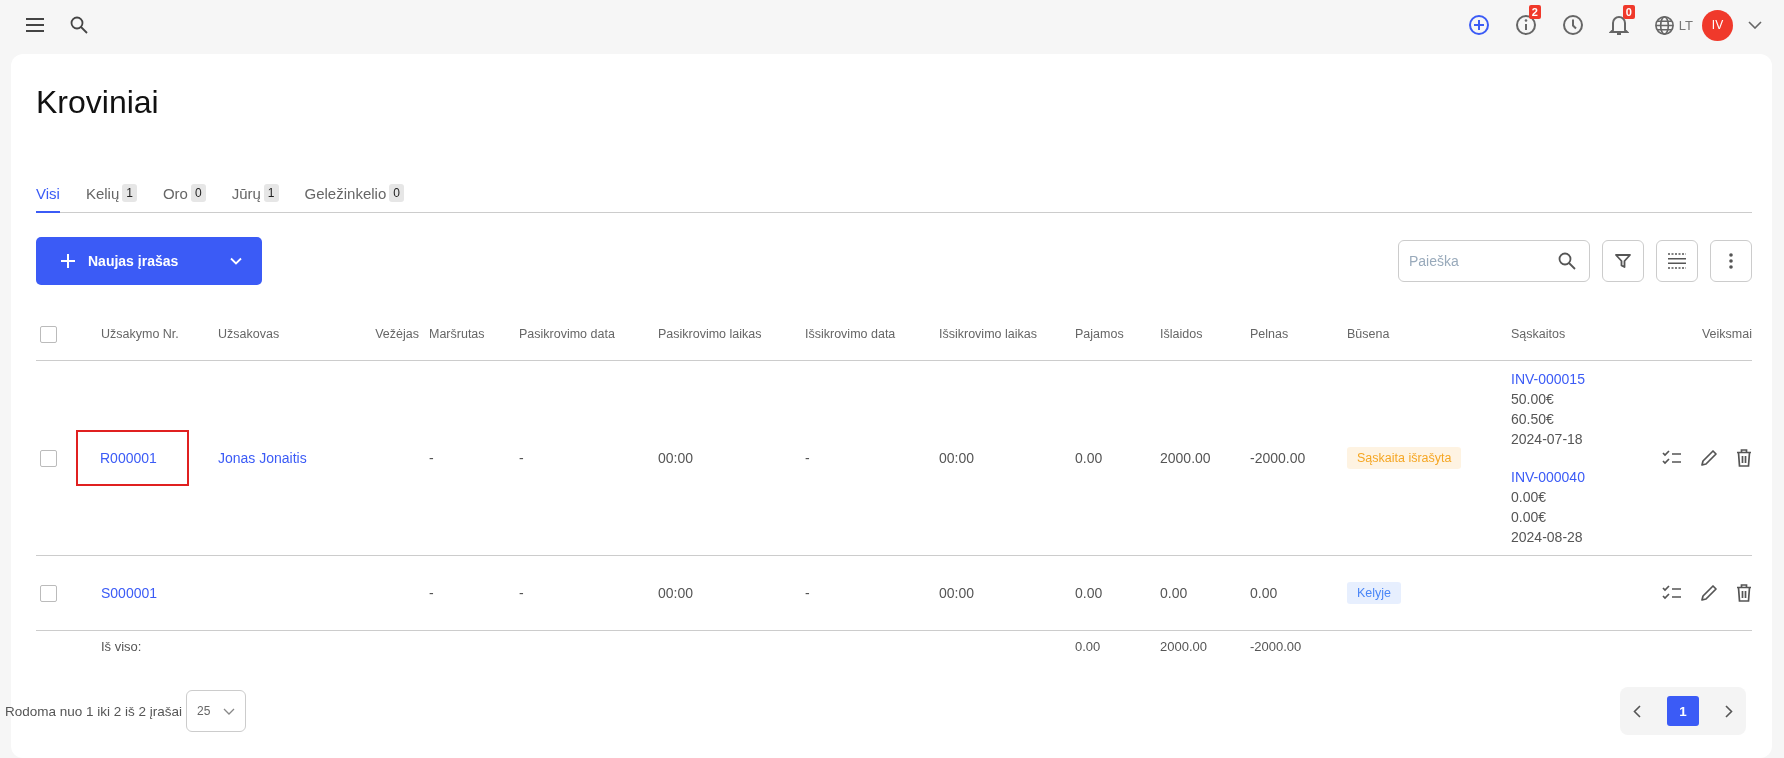 This screenshot has width=1784, height=758. Describe the element at coordinates (149, 261) in the screenshot. I see `new-record-button: Naujas įrašas` at that location.